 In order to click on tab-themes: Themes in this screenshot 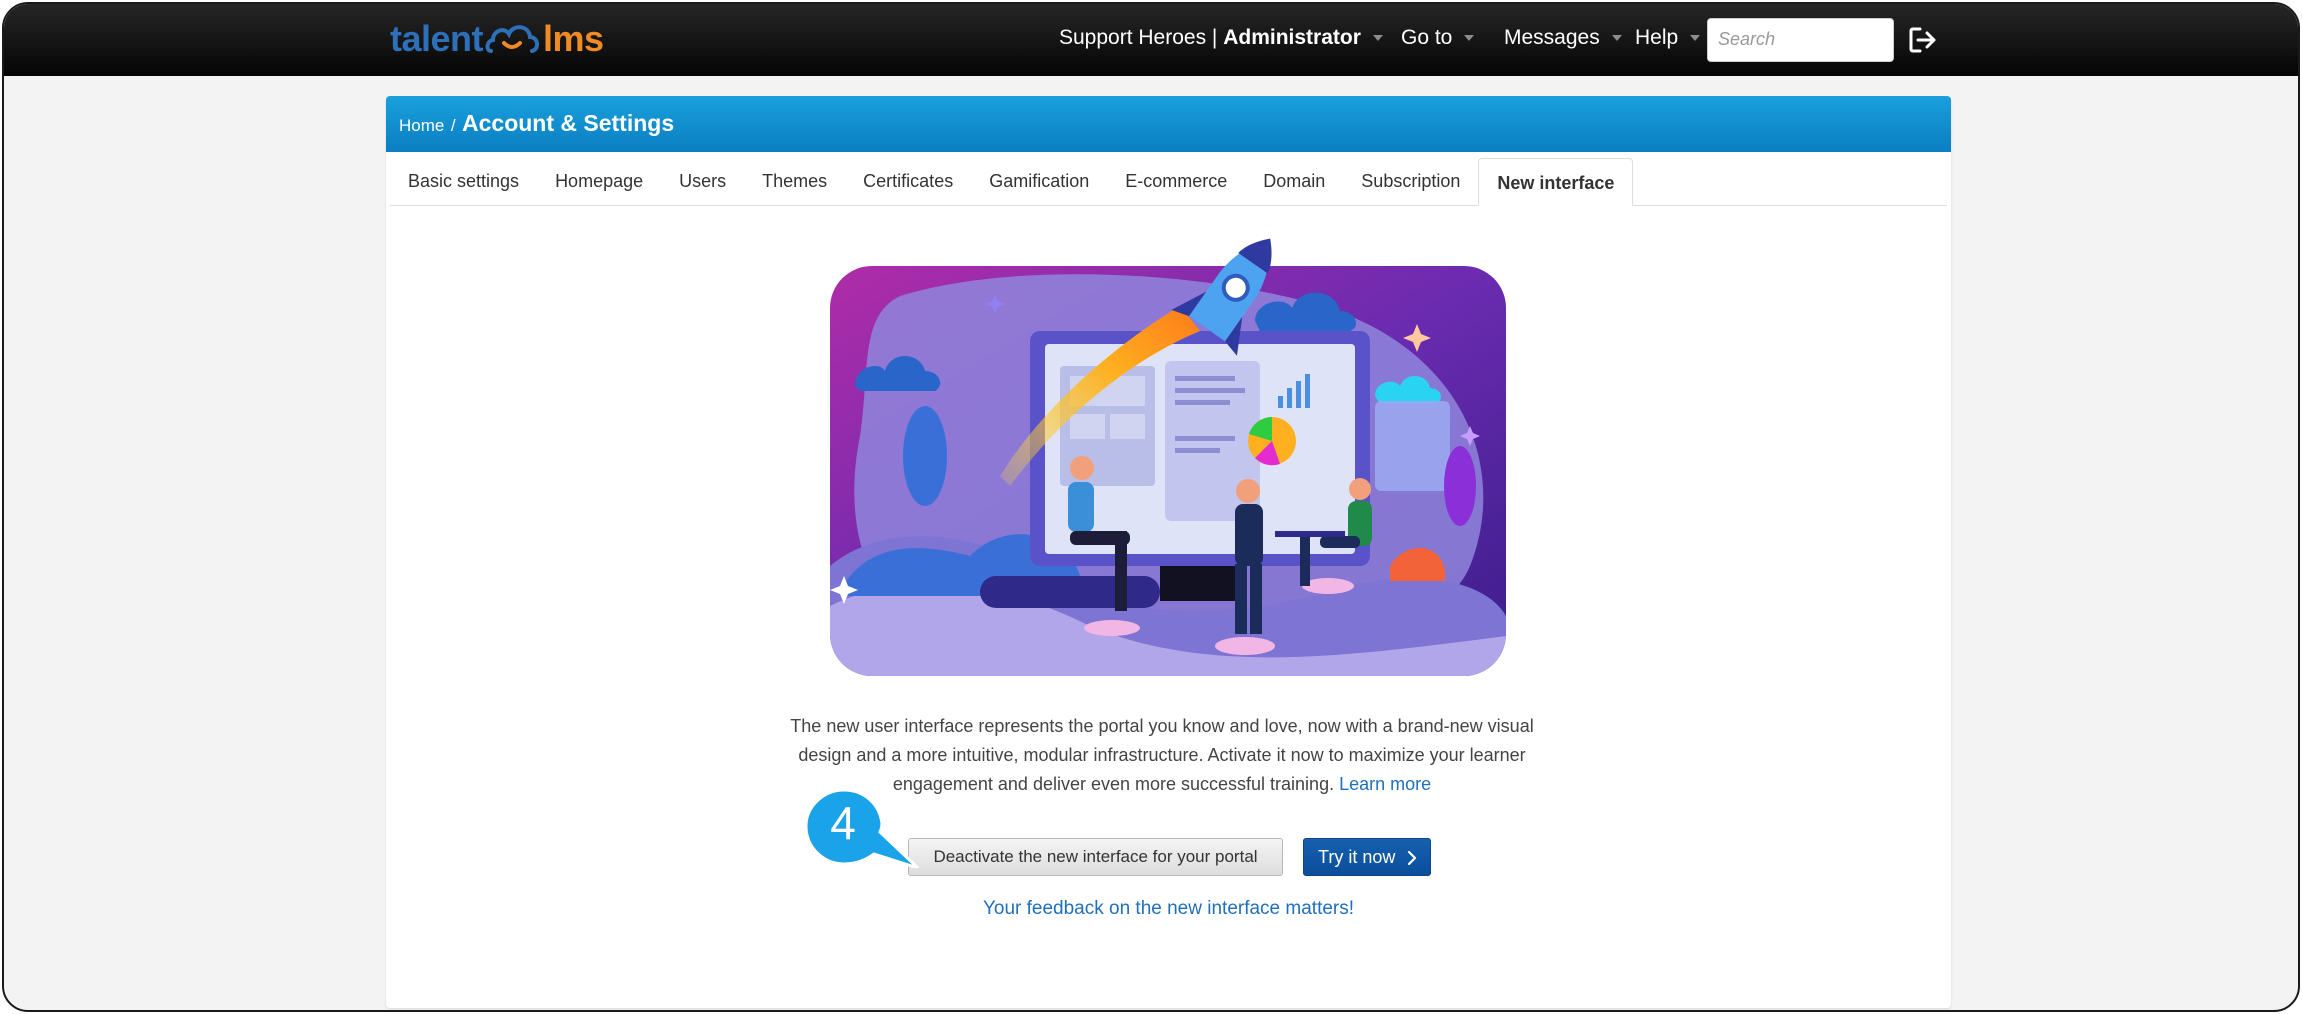, I will do `click(794, 181)`.